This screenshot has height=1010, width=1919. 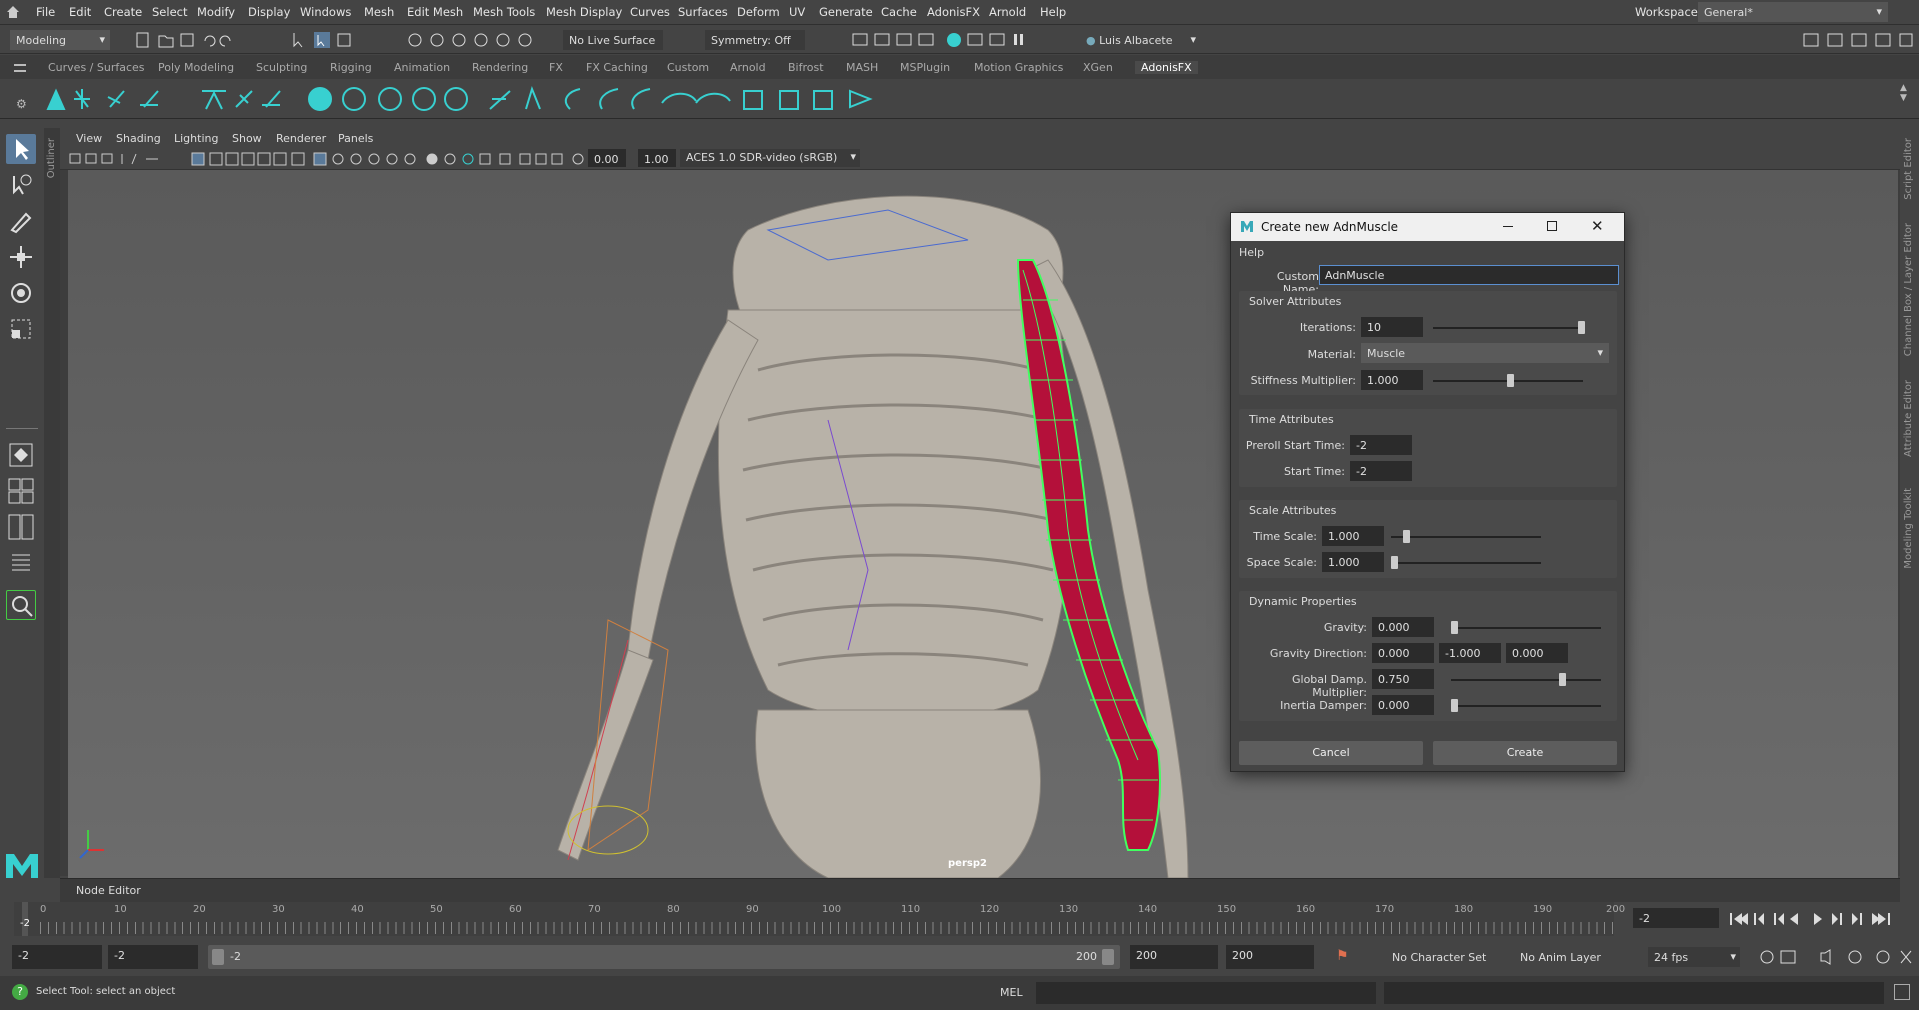 What do you see at coordinates (480, 99) in the screenshot?
I see `adonisfx-shelf-icons` at bounding box center [480, 99].